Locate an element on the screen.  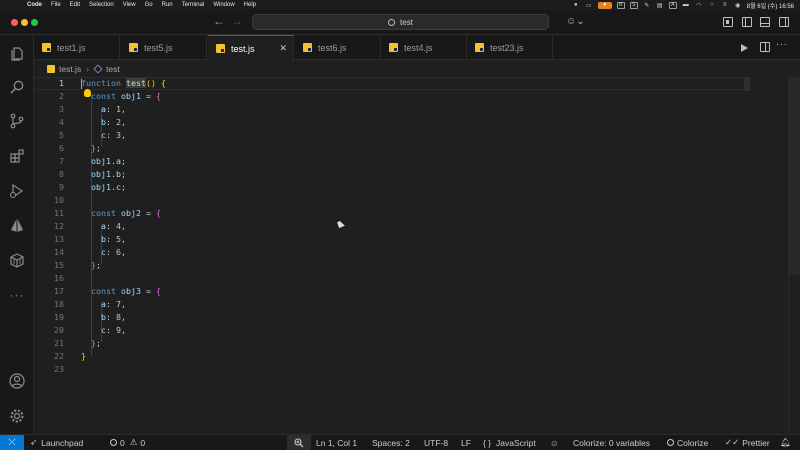
code-line: 6 }; is located at coordinates (389, 148).